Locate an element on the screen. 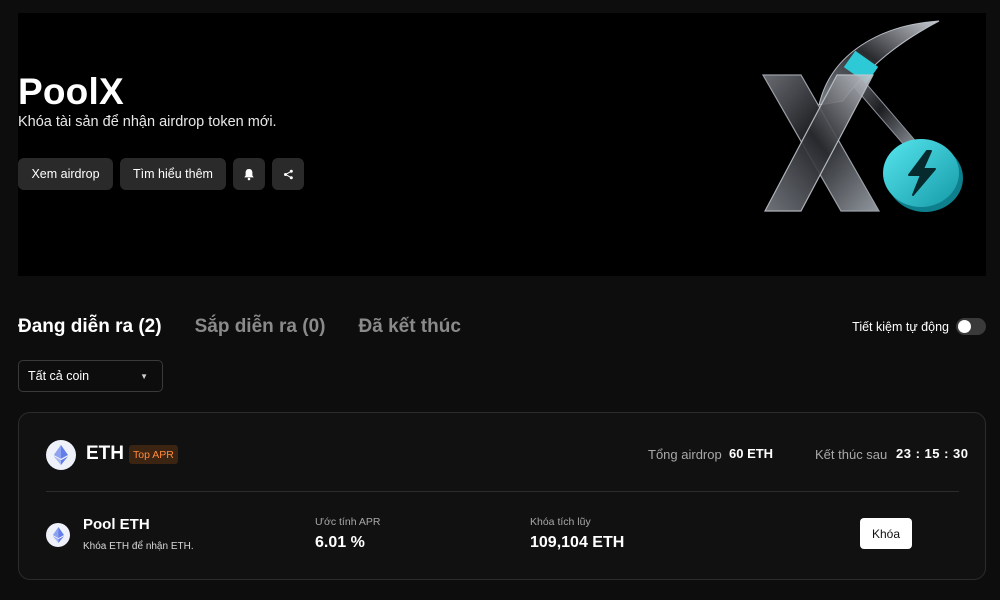 The width and height of the screenshot is (1000, 600). share-button is located at coordinates (288, 174).